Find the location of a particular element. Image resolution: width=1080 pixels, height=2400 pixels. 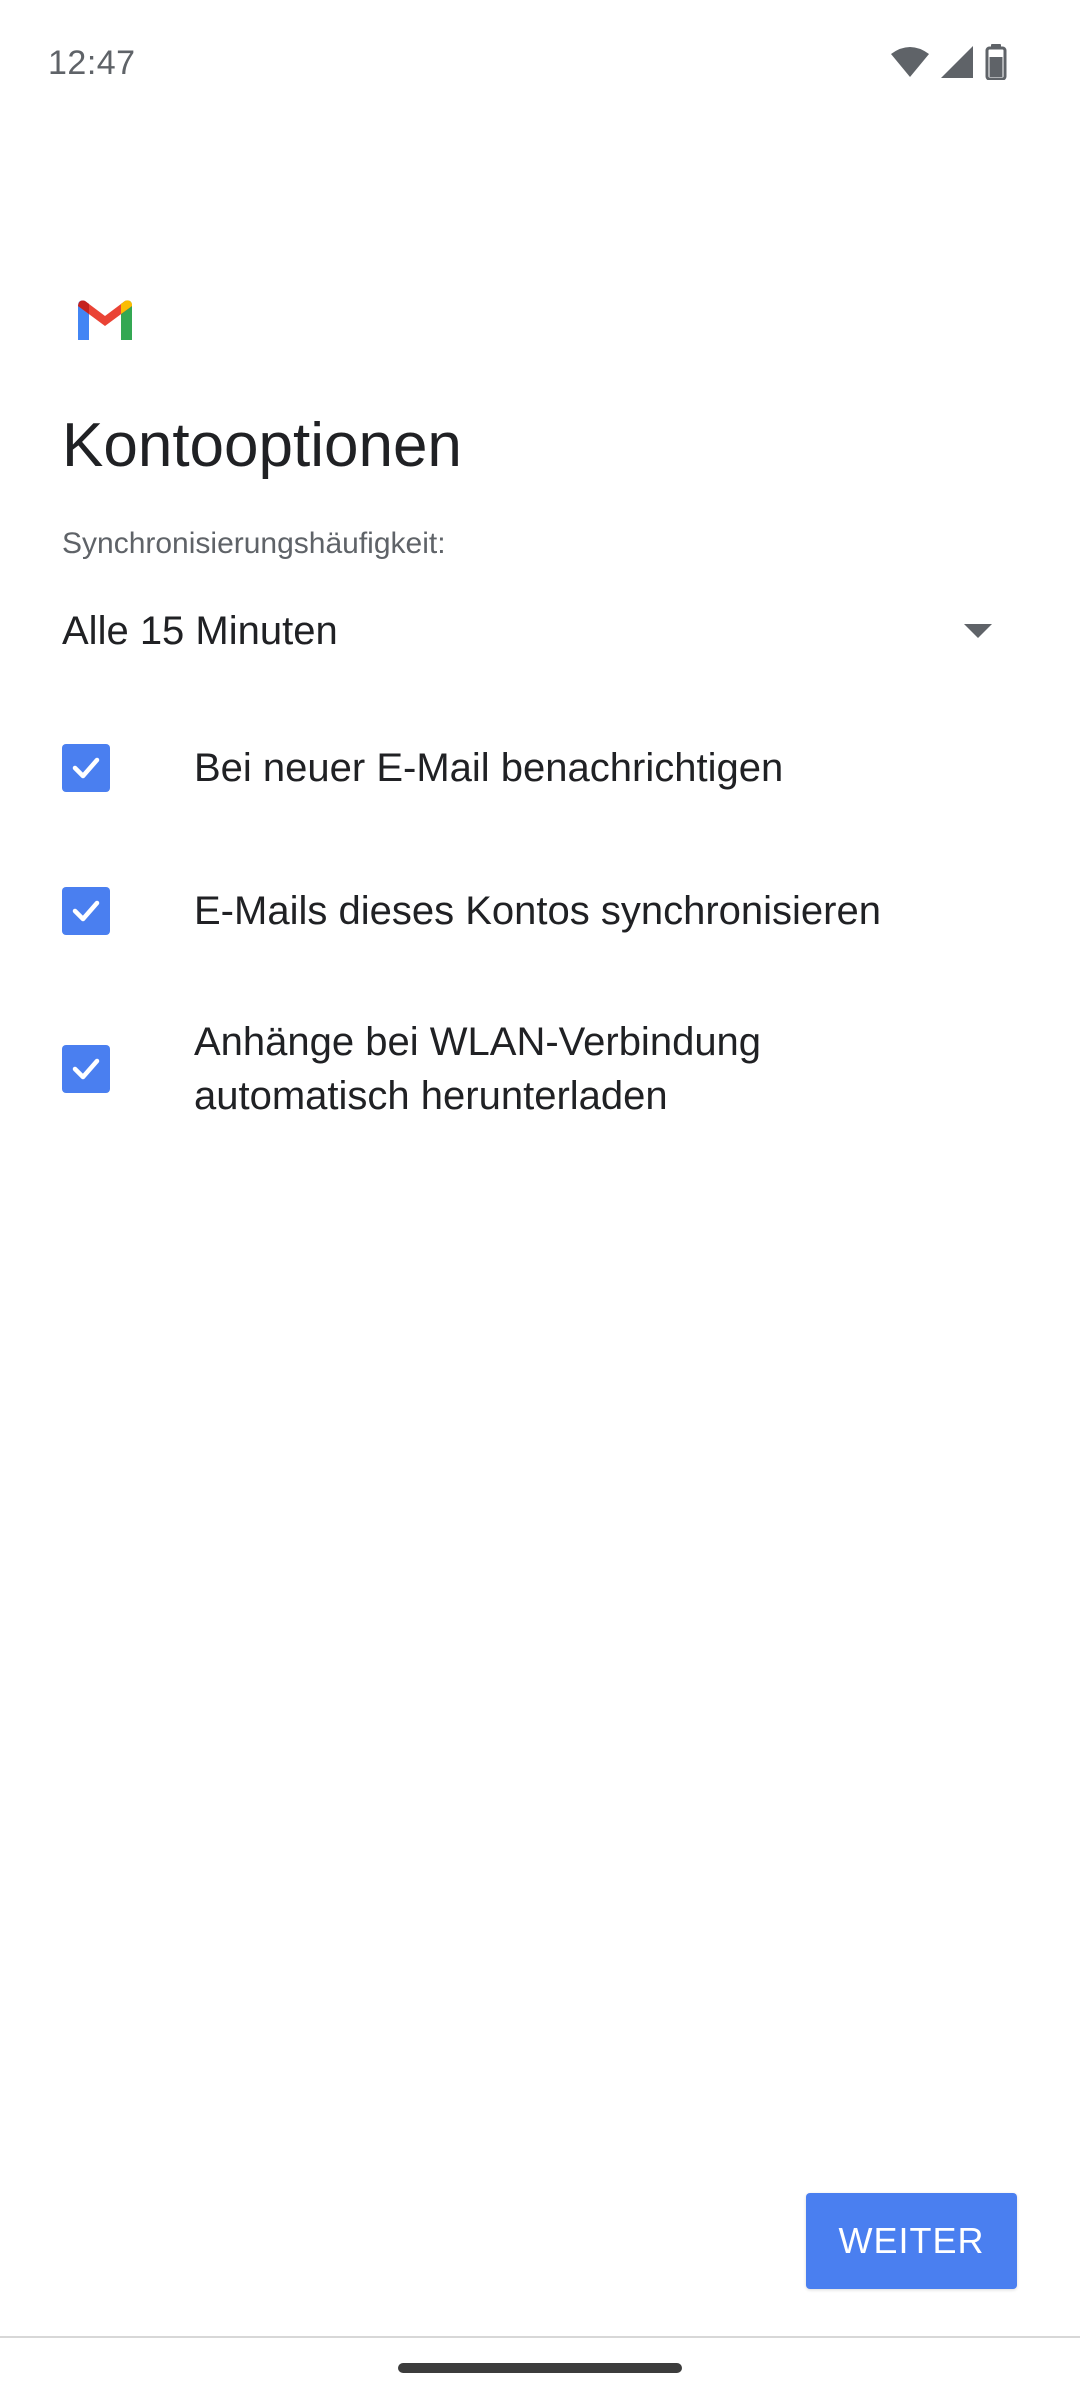

checkbox-sync-account-mails is located at coordinates (86, 911).